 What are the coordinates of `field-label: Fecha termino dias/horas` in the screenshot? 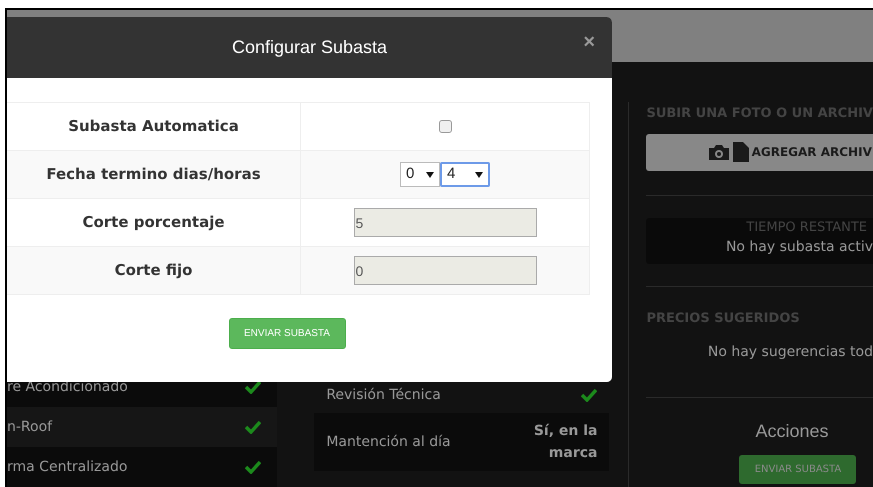 It's located at (153, 174).